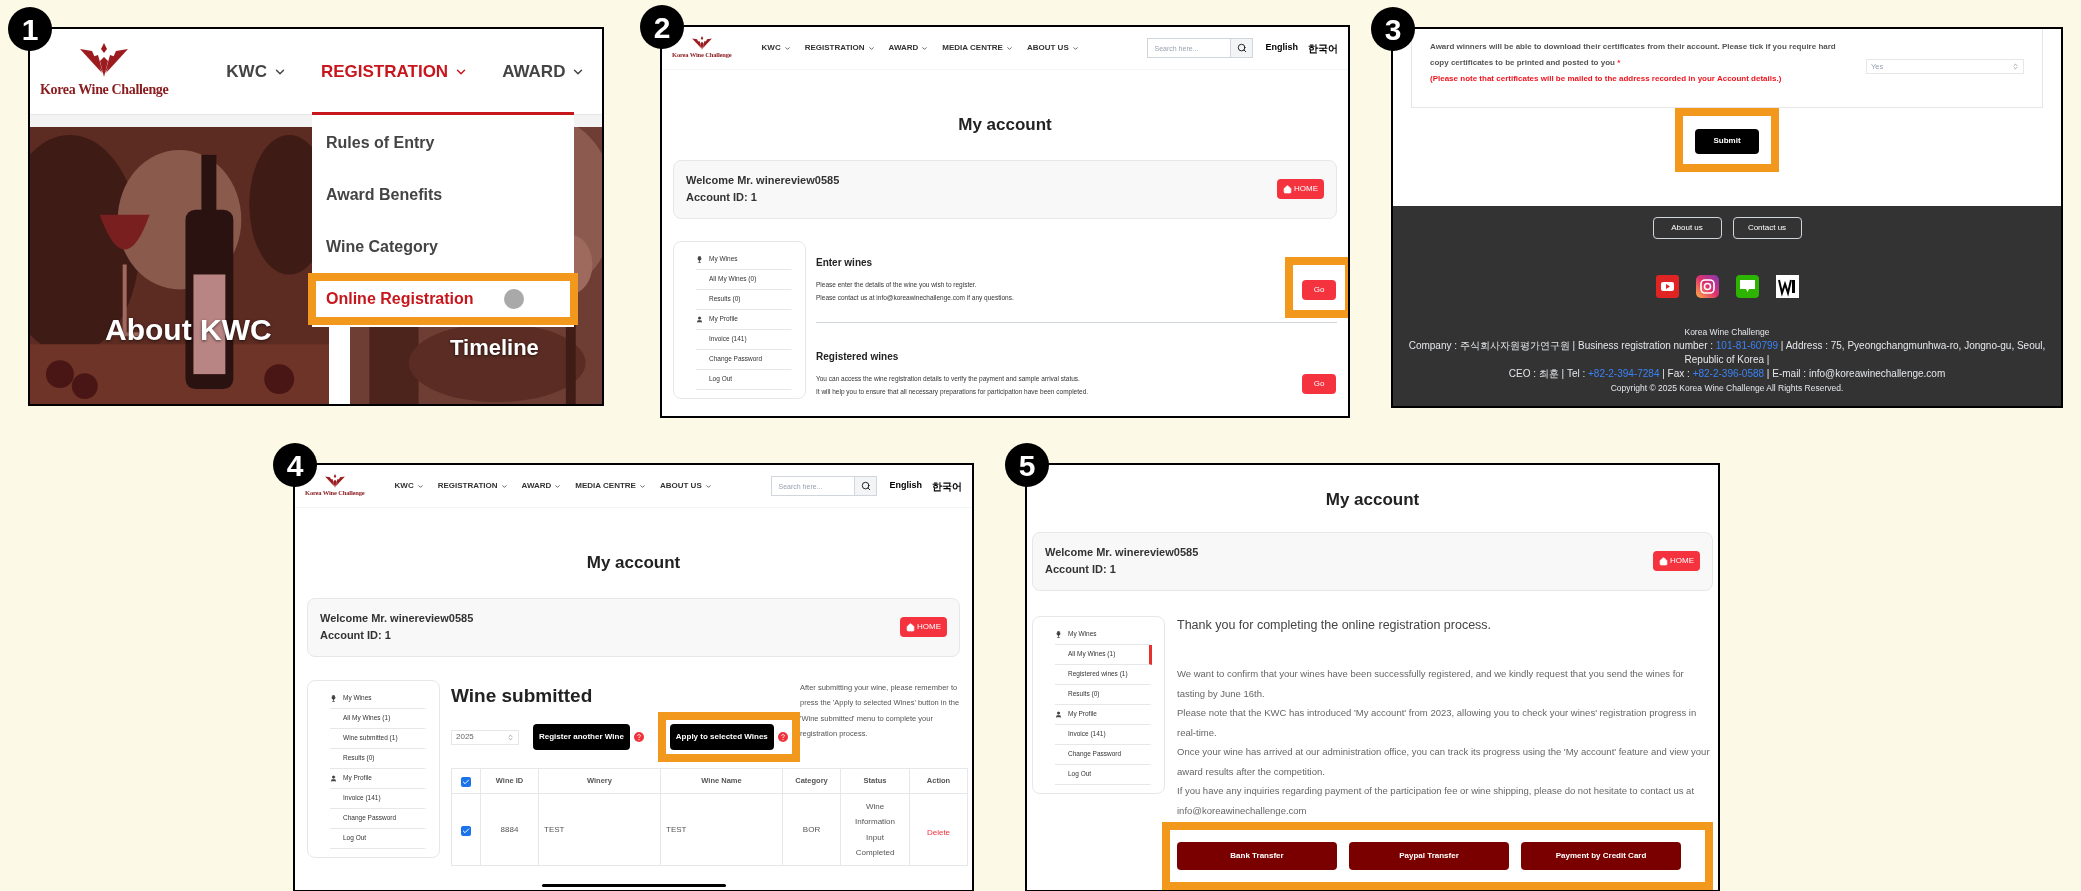 The height and width of the screenshot is (891, 2081). What do you see at coordinates (1027, 465) in the screenshot?
I see `step-number-badge: 5` at bounding box center [1027, 465].